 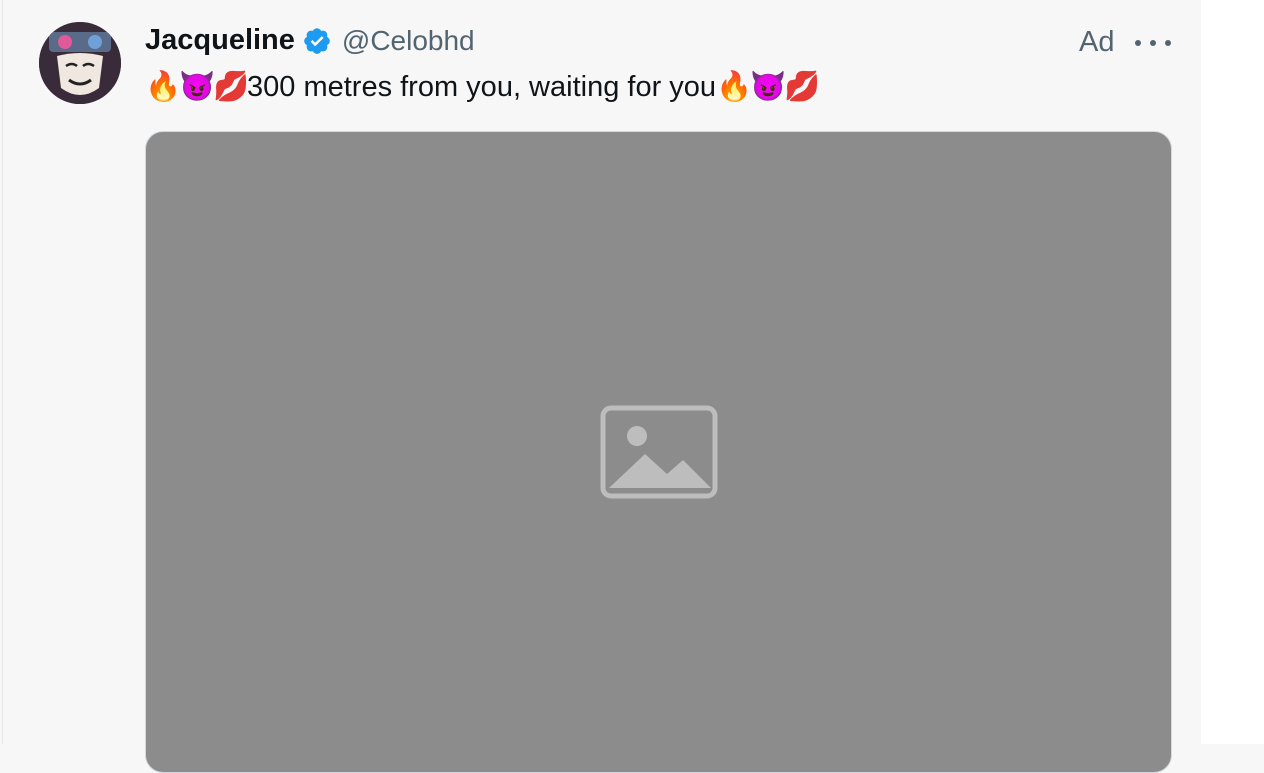 I want to click on image-placeholder-icon, so click(x=658, y=452).